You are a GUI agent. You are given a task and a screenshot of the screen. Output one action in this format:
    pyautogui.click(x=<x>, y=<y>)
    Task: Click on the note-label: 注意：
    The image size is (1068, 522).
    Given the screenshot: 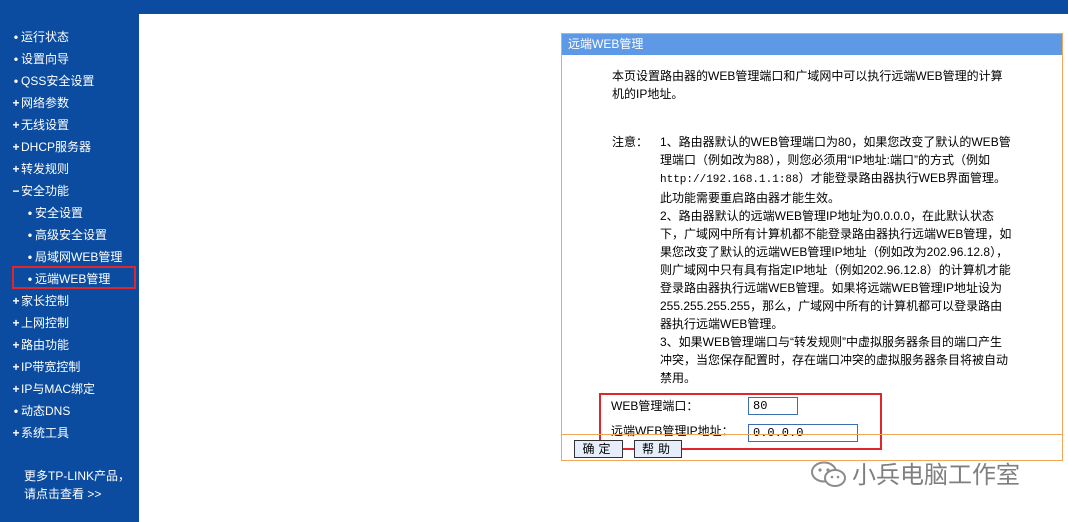 What is the action you would take?
    pyautogui.click(x=630, y=142)
    